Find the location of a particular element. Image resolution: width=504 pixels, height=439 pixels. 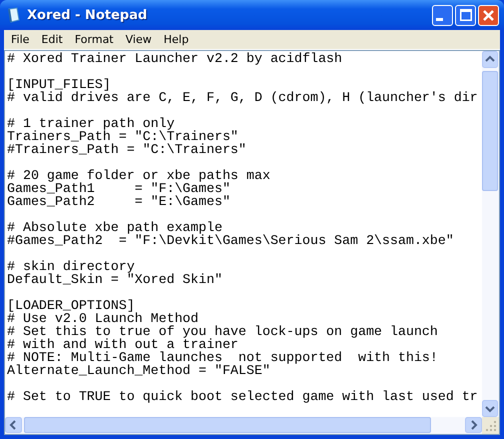

maximize-button is located at coordinates (465, 15).